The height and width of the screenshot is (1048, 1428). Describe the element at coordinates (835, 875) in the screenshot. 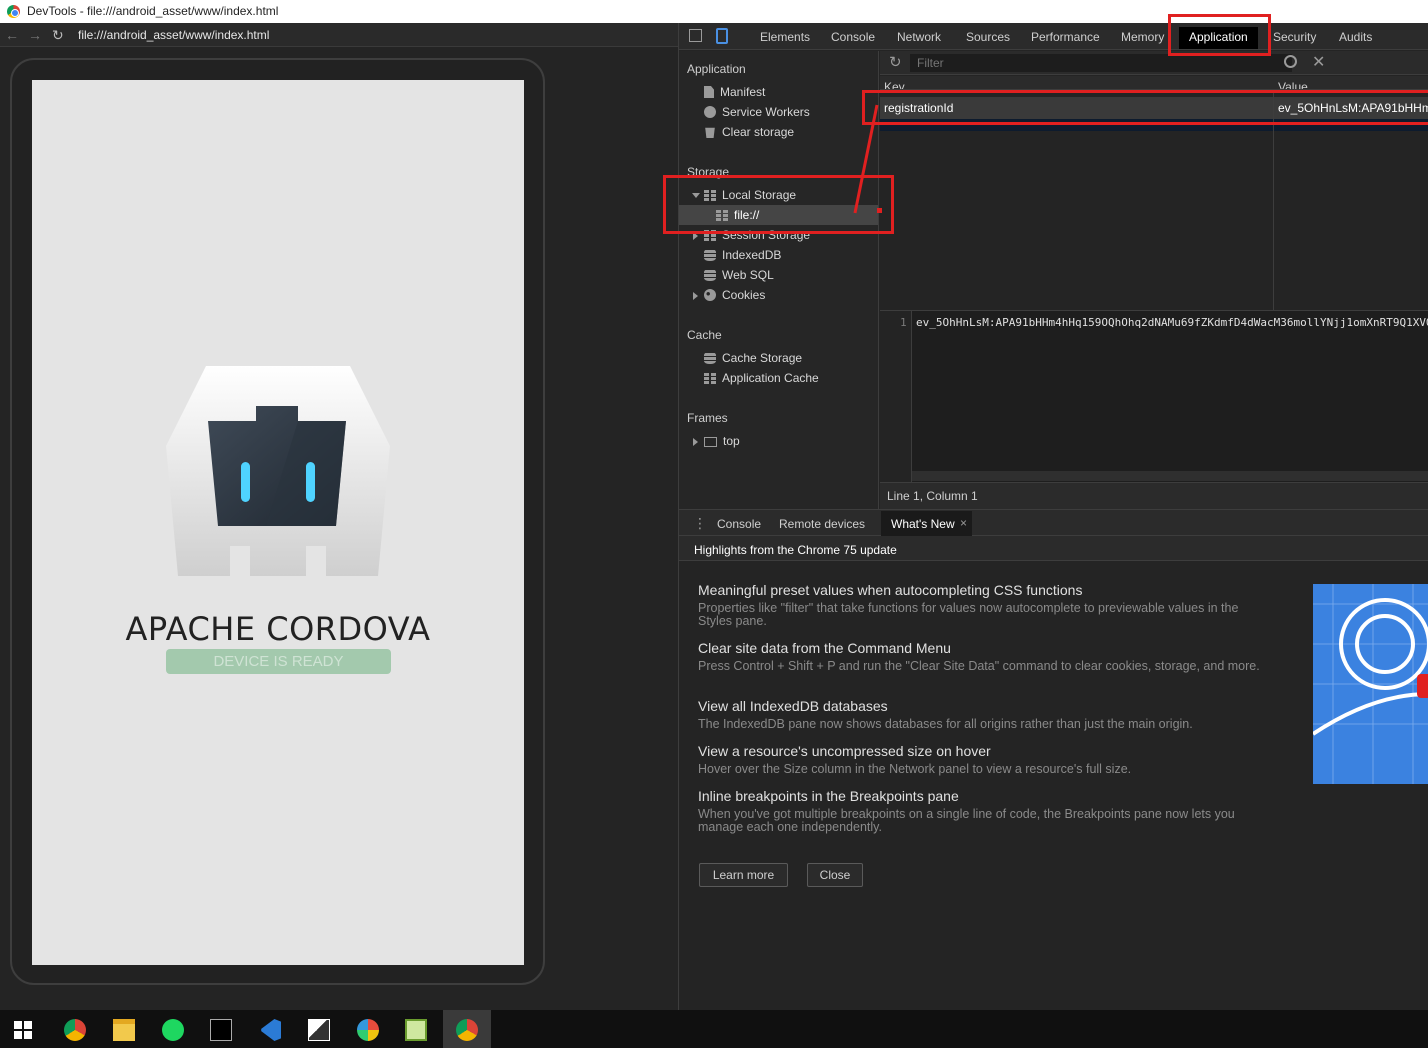

I see `close-button: Close` at that location.